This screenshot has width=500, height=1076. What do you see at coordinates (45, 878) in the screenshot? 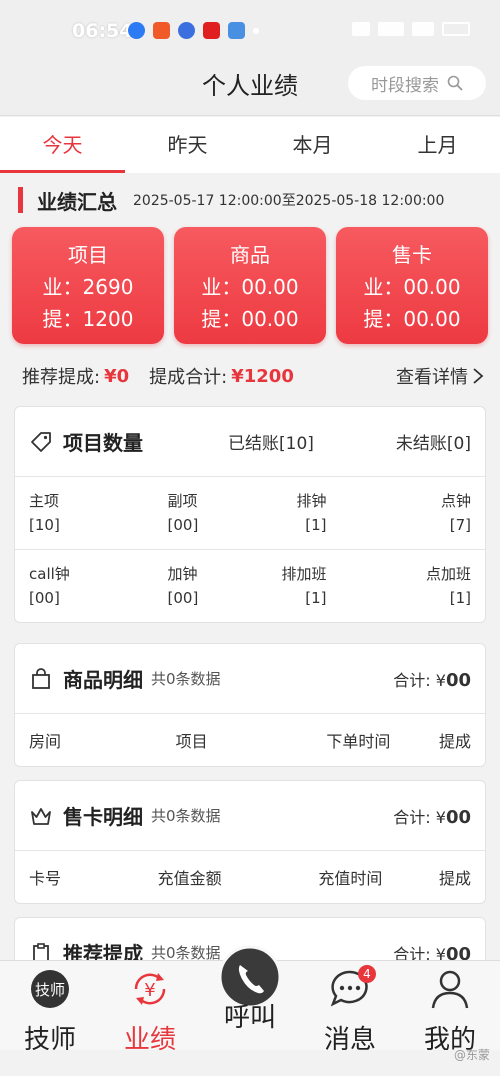
I see `column-header: 卡号` at bounding box center [45, 878].